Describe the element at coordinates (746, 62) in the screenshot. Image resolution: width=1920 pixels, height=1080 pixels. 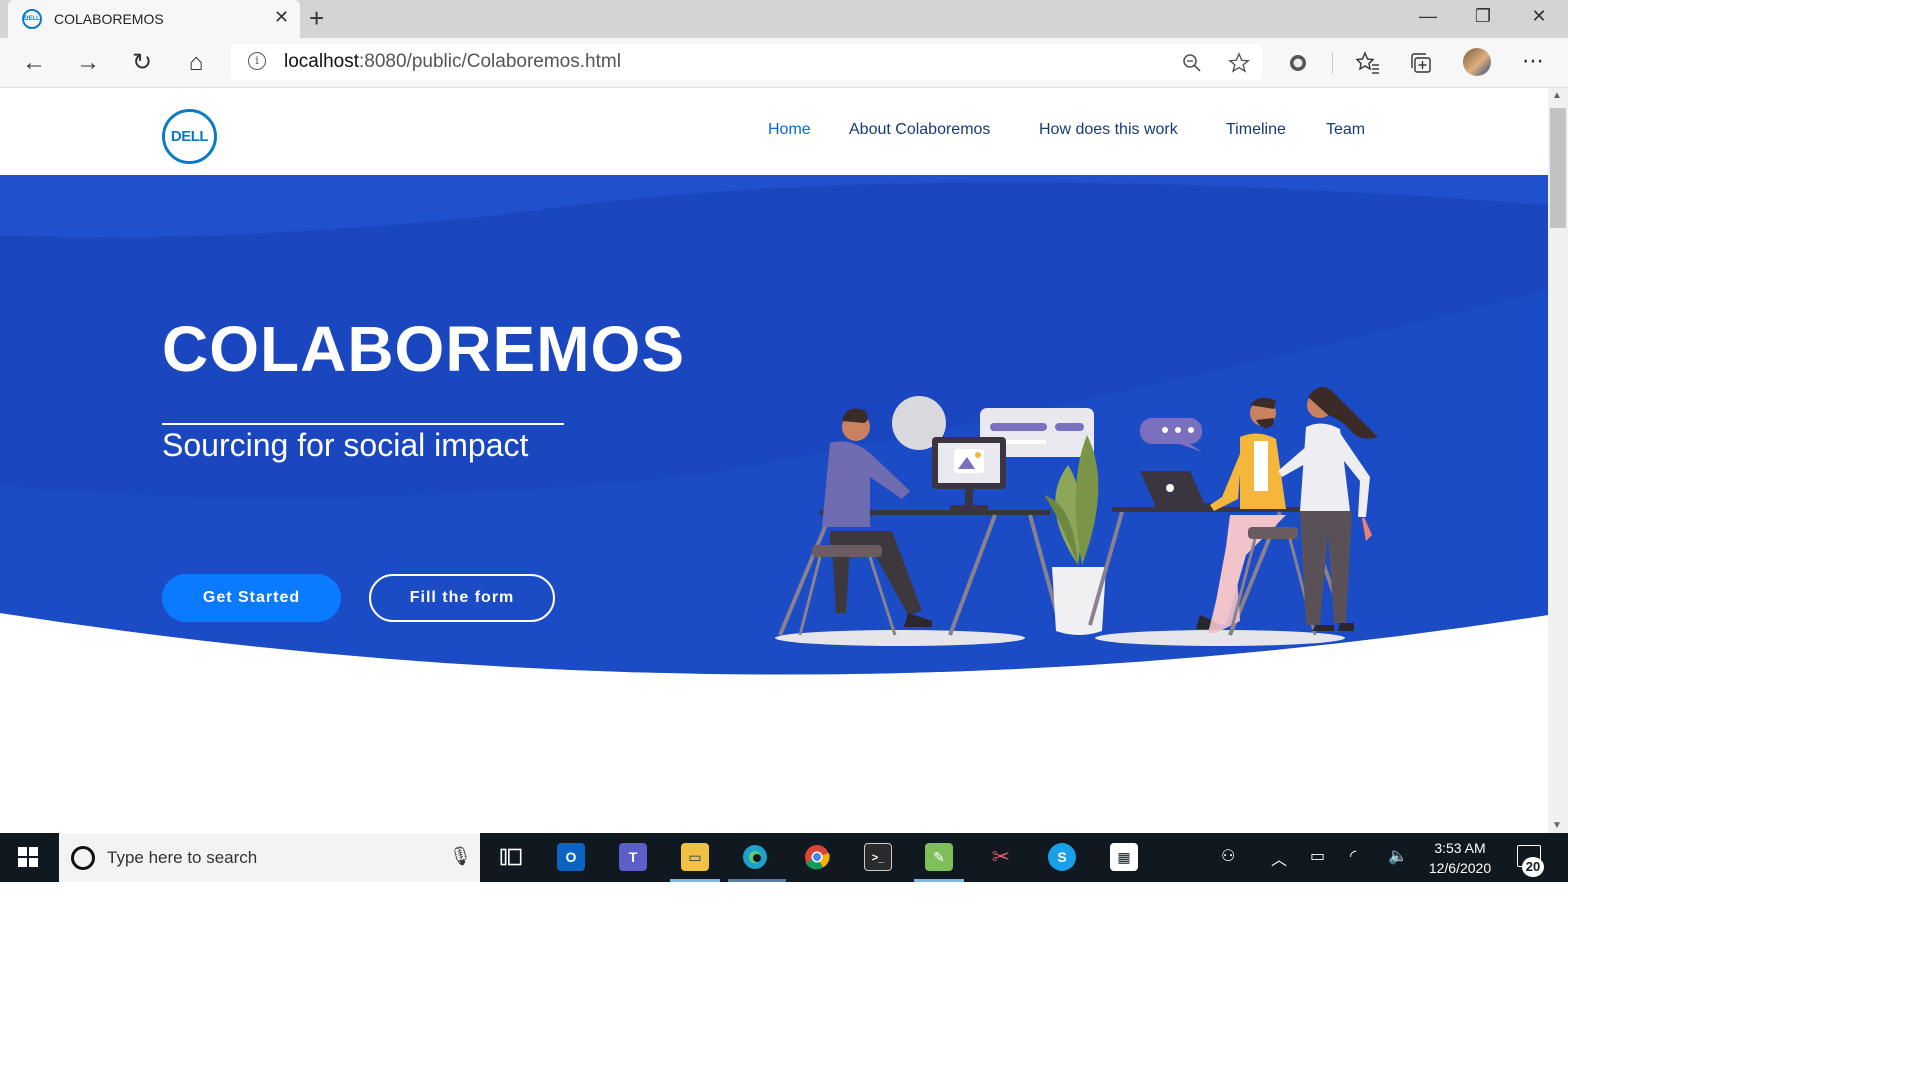
I see `address-bar: i localhost:8080/public/Colaboremos.html` at that location.